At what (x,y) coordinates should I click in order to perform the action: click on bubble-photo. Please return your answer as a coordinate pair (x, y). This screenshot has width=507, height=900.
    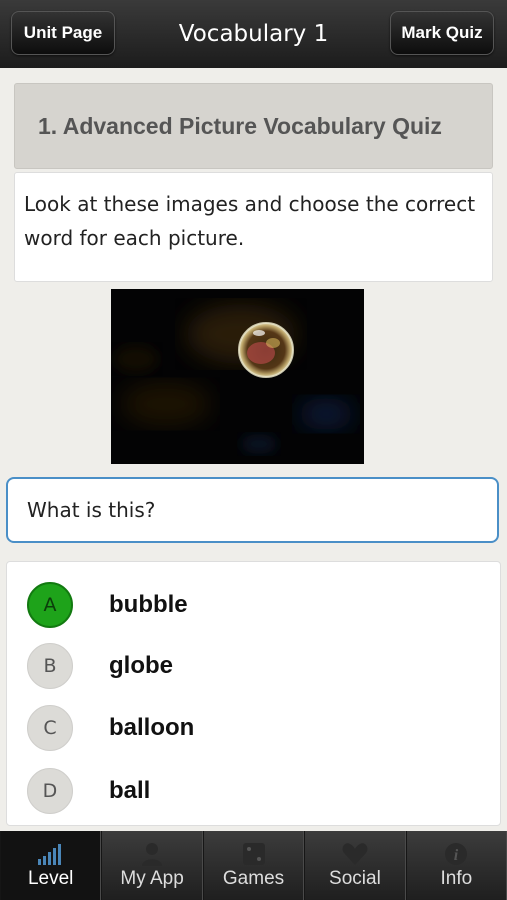
    Looking at the image, I should click on (237, 376).